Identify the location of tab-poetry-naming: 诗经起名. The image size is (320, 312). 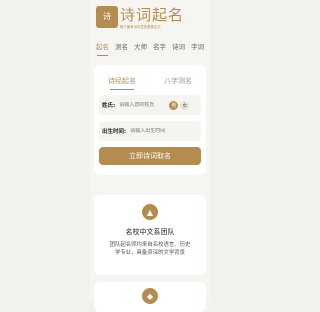
(122, 83).